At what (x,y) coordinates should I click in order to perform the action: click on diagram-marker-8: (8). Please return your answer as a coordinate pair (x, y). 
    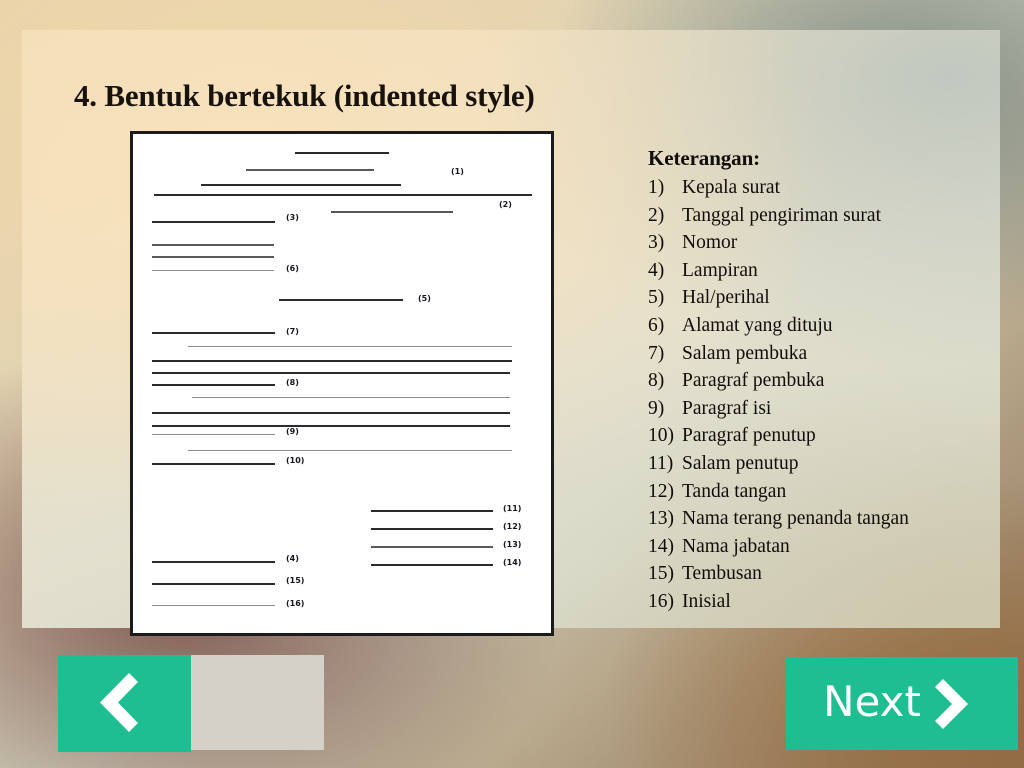
    Looking at the image, I should click on (292, 382).